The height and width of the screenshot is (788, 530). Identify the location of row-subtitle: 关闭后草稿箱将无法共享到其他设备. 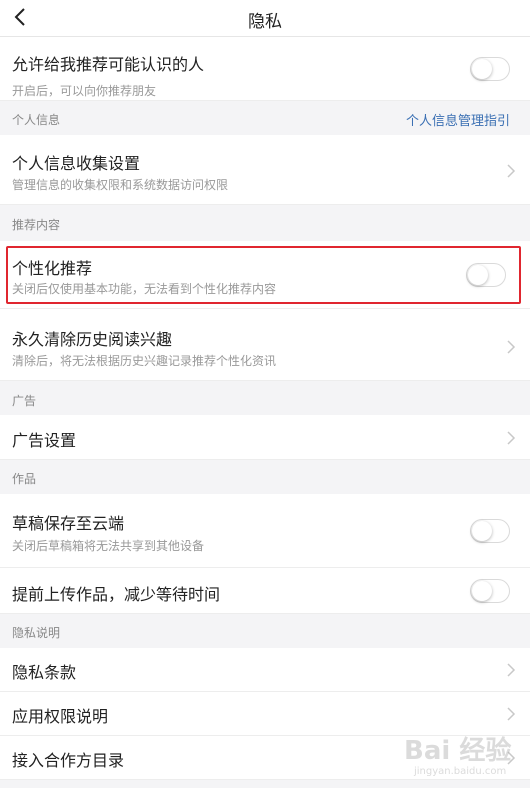
(108, 546).